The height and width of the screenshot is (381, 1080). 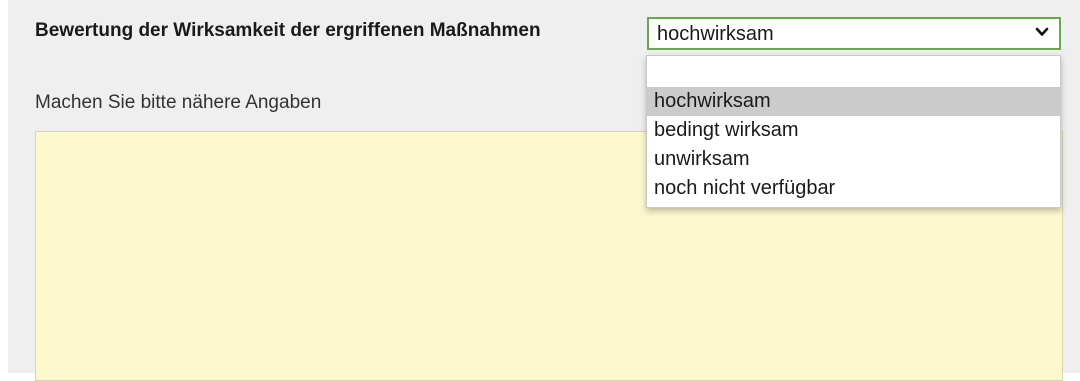 What do you see at coordinates (854, 33) in the screenshot?
I see `effectiveness-select: hochwirksam` at bounding box center [854, 33].